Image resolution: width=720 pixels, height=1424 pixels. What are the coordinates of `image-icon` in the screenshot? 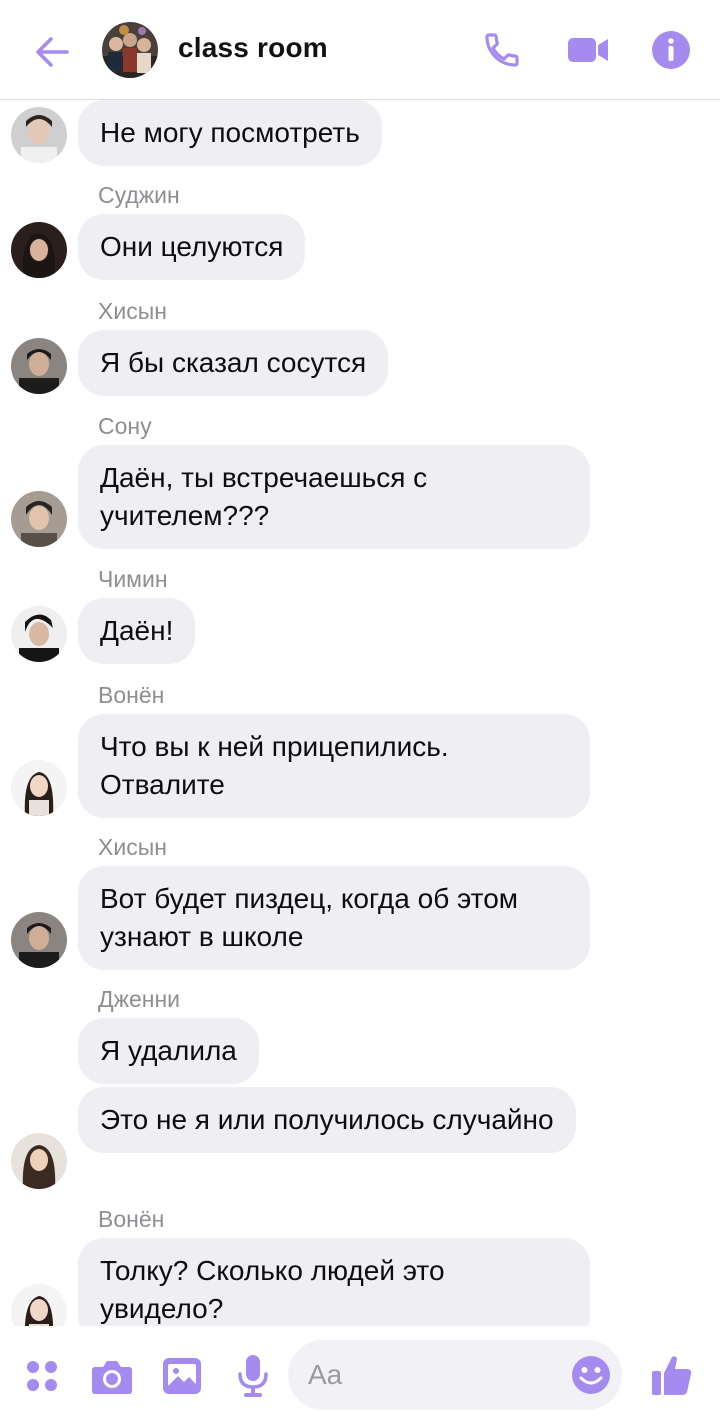 It's located at (182, 1376).